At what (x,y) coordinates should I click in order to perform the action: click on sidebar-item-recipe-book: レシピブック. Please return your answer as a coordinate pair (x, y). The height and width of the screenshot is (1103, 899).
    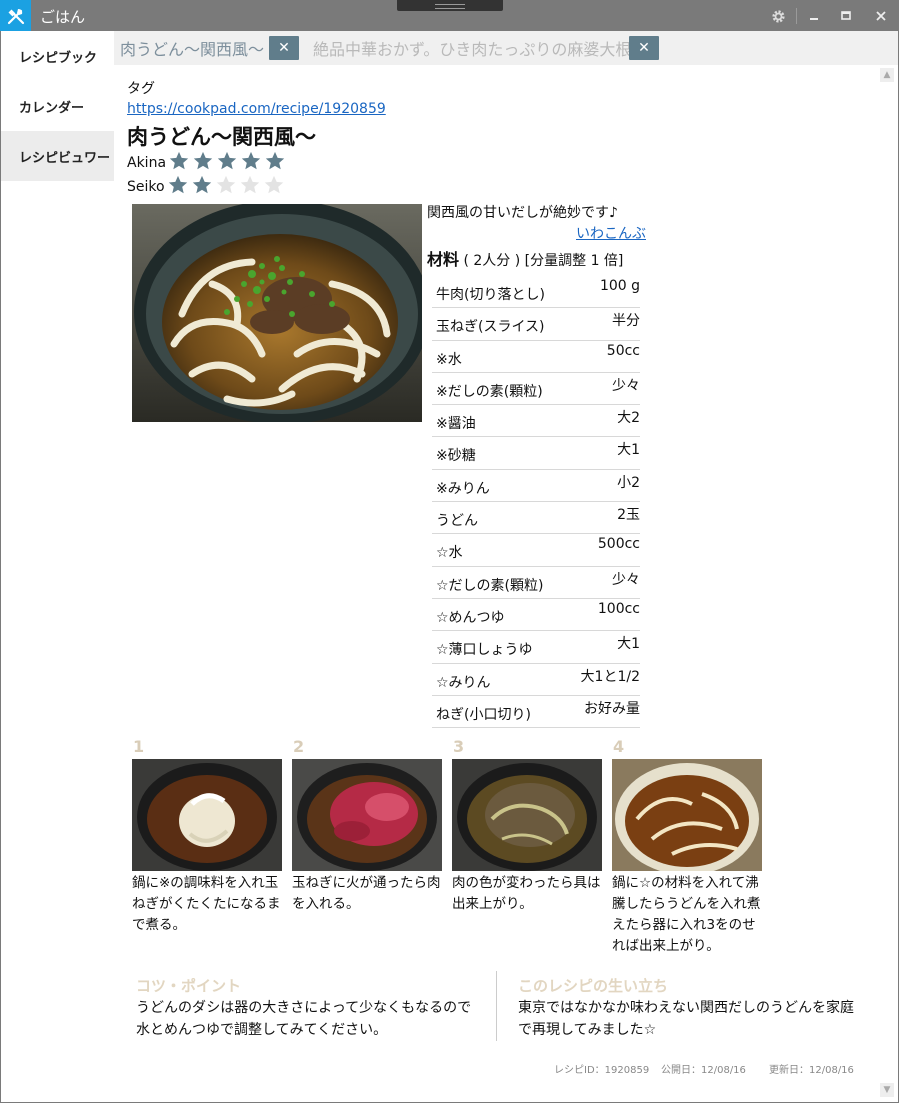
    Looking at the image, I should click on (57, 56).